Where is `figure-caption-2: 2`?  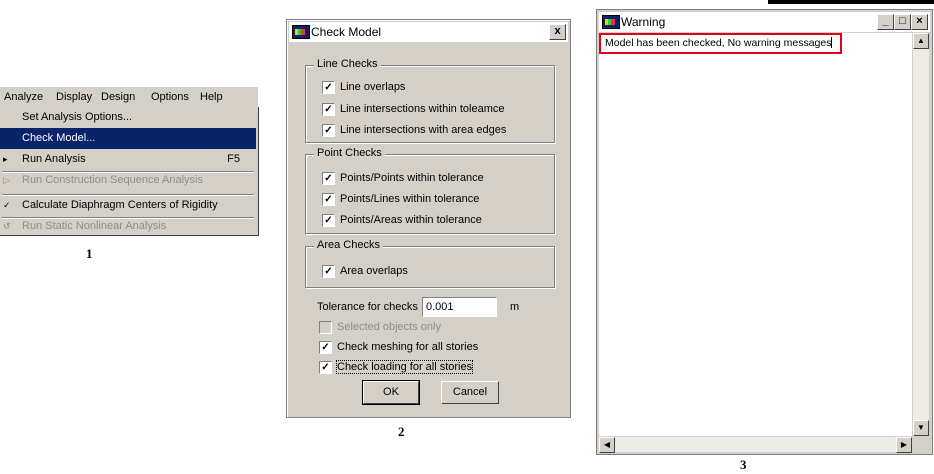 figure-caption-2: 2 is located at coordinates (401, 431).